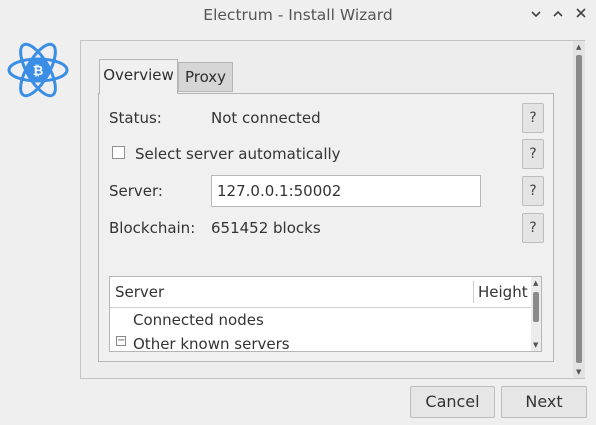  I want to click on window-title: Electrum - Install Wizard, so click(298, 15).